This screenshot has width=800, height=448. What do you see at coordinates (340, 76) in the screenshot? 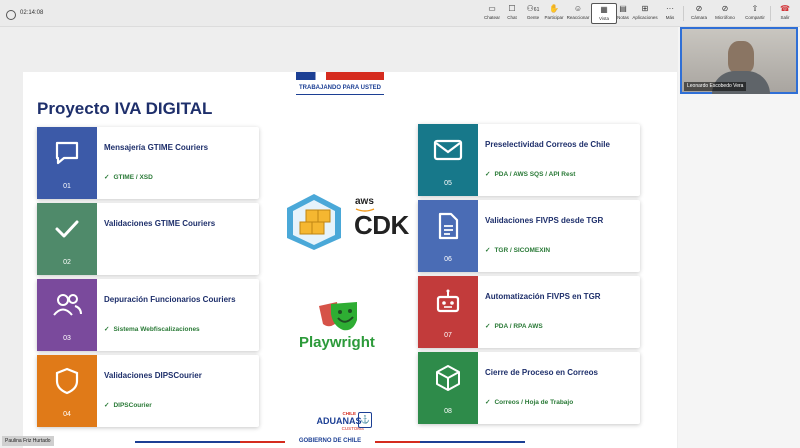
I see `chile-flag-stripe` at bounding box center [340, 76].